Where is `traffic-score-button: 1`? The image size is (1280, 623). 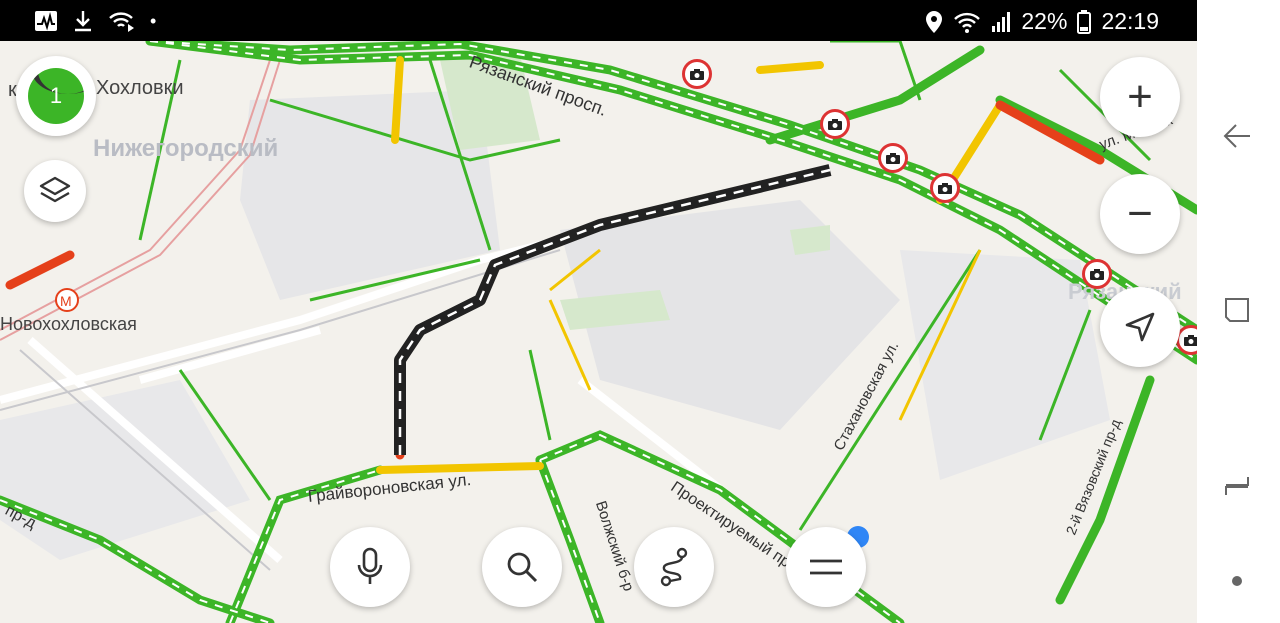
traffic-score-button: 1 is located at coordinates (56, 96).